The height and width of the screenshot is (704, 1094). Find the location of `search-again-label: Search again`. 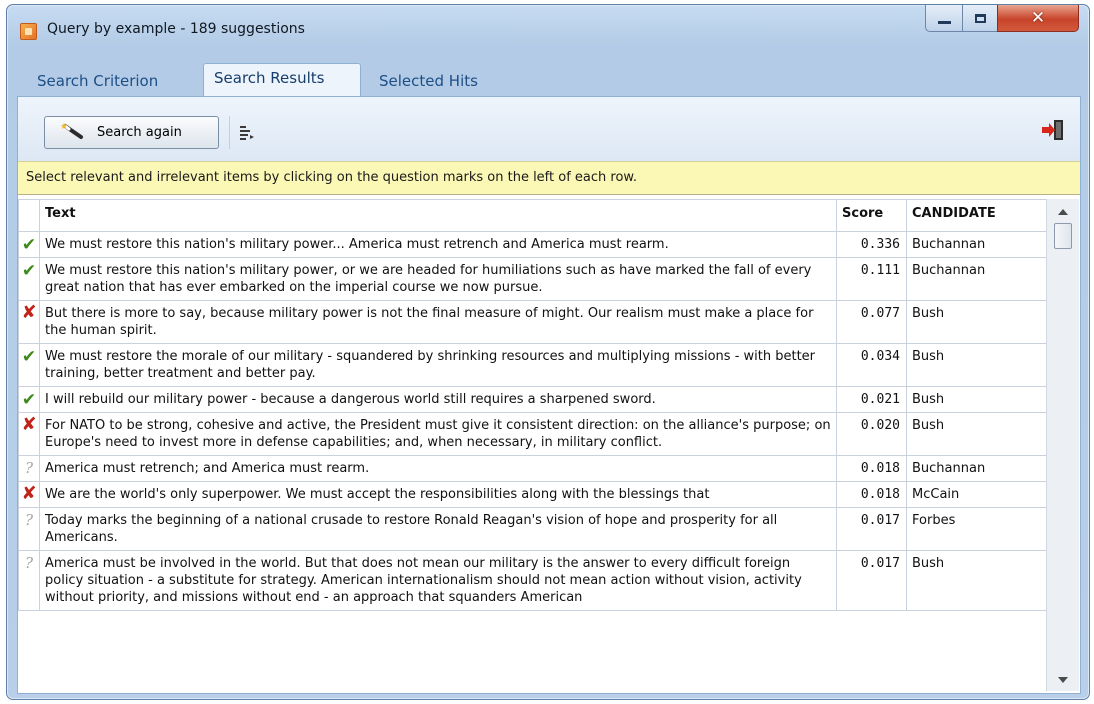

search-again-label: Search again is located at coordinates (139, 132).